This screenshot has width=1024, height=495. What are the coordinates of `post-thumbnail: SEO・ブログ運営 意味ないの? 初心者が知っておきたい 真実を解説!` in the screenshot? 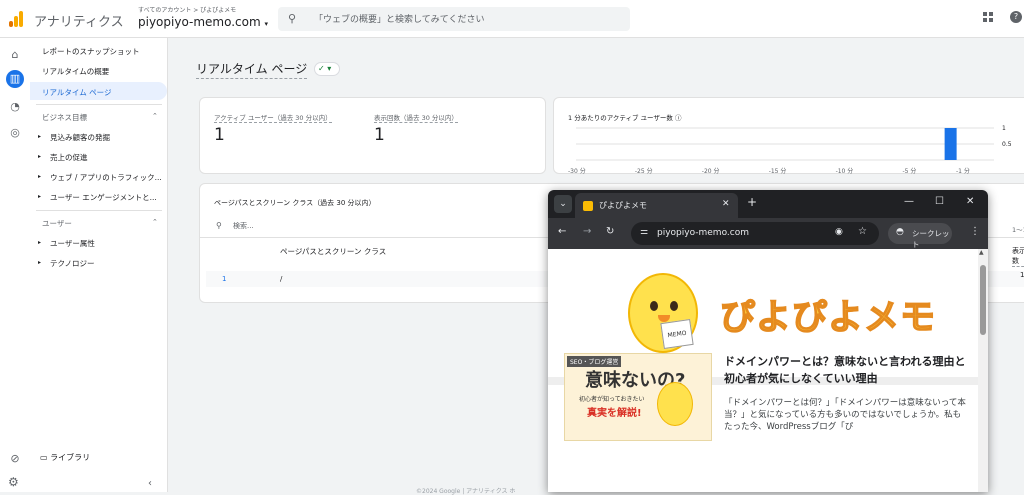 It's located at (638, 397).